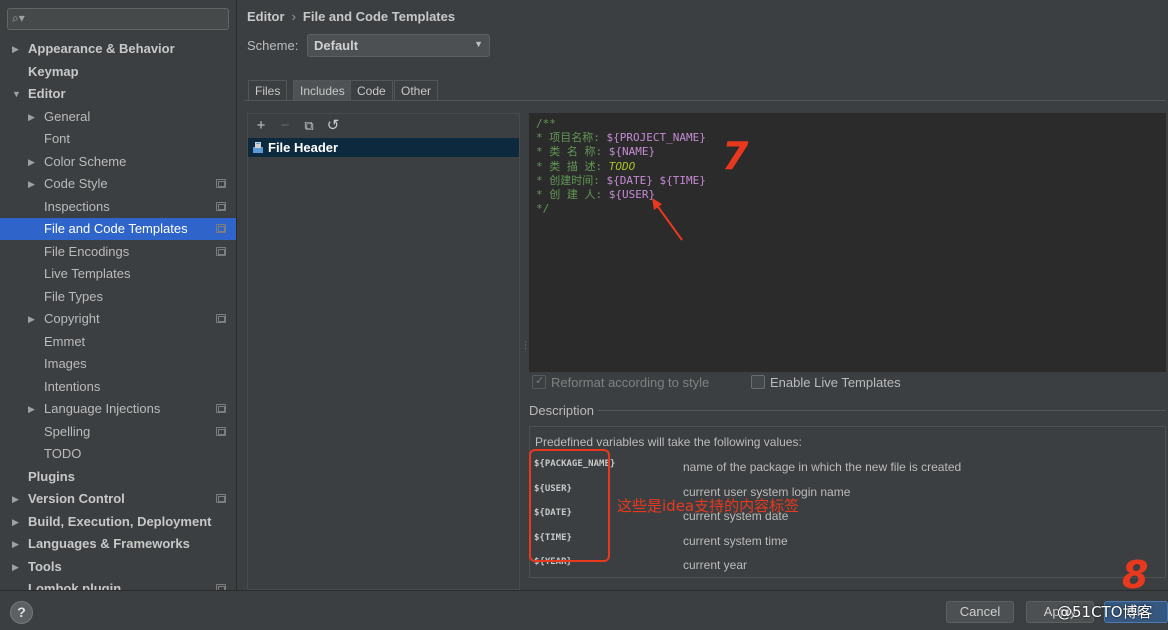  I want to click on sidebar-item: Keymap, so click(118, 72).